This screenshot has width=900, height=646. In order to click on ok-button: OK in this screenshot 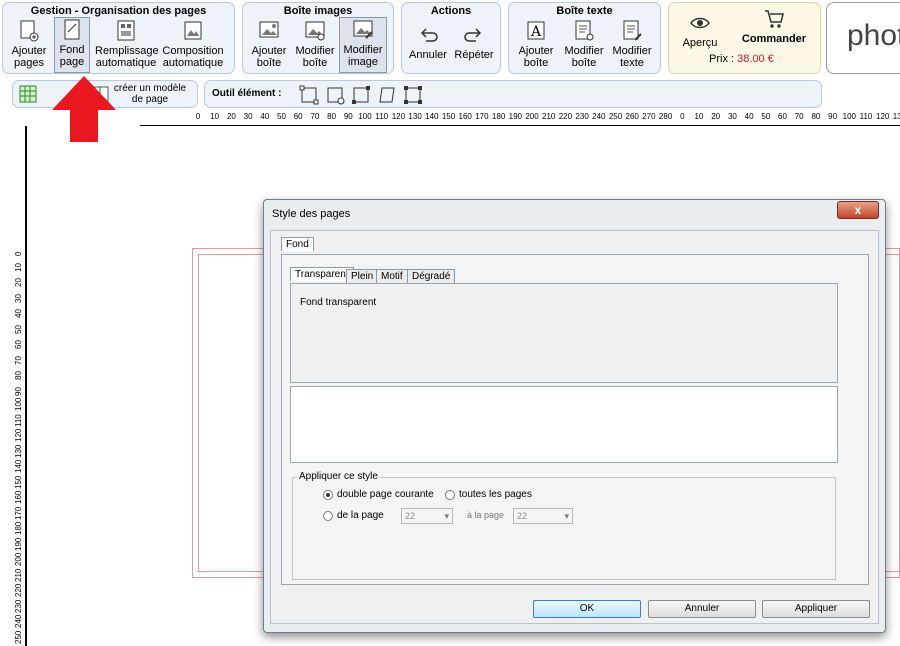, I will do `click(587, 609)`.